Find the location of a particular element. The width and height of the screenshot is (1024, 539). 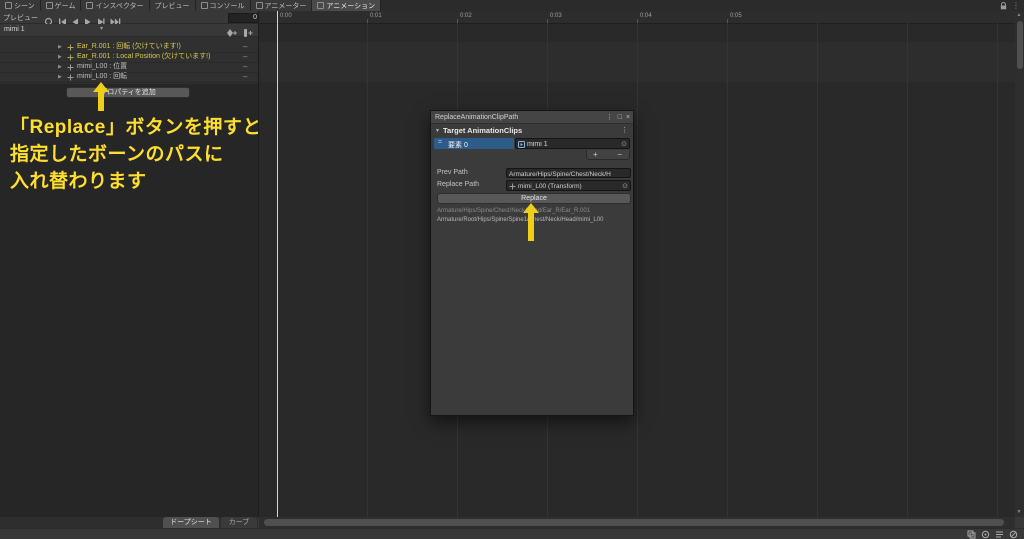

property-row: ▶ mimi_L00 : 回転 – is located at coordinates (129, 77).